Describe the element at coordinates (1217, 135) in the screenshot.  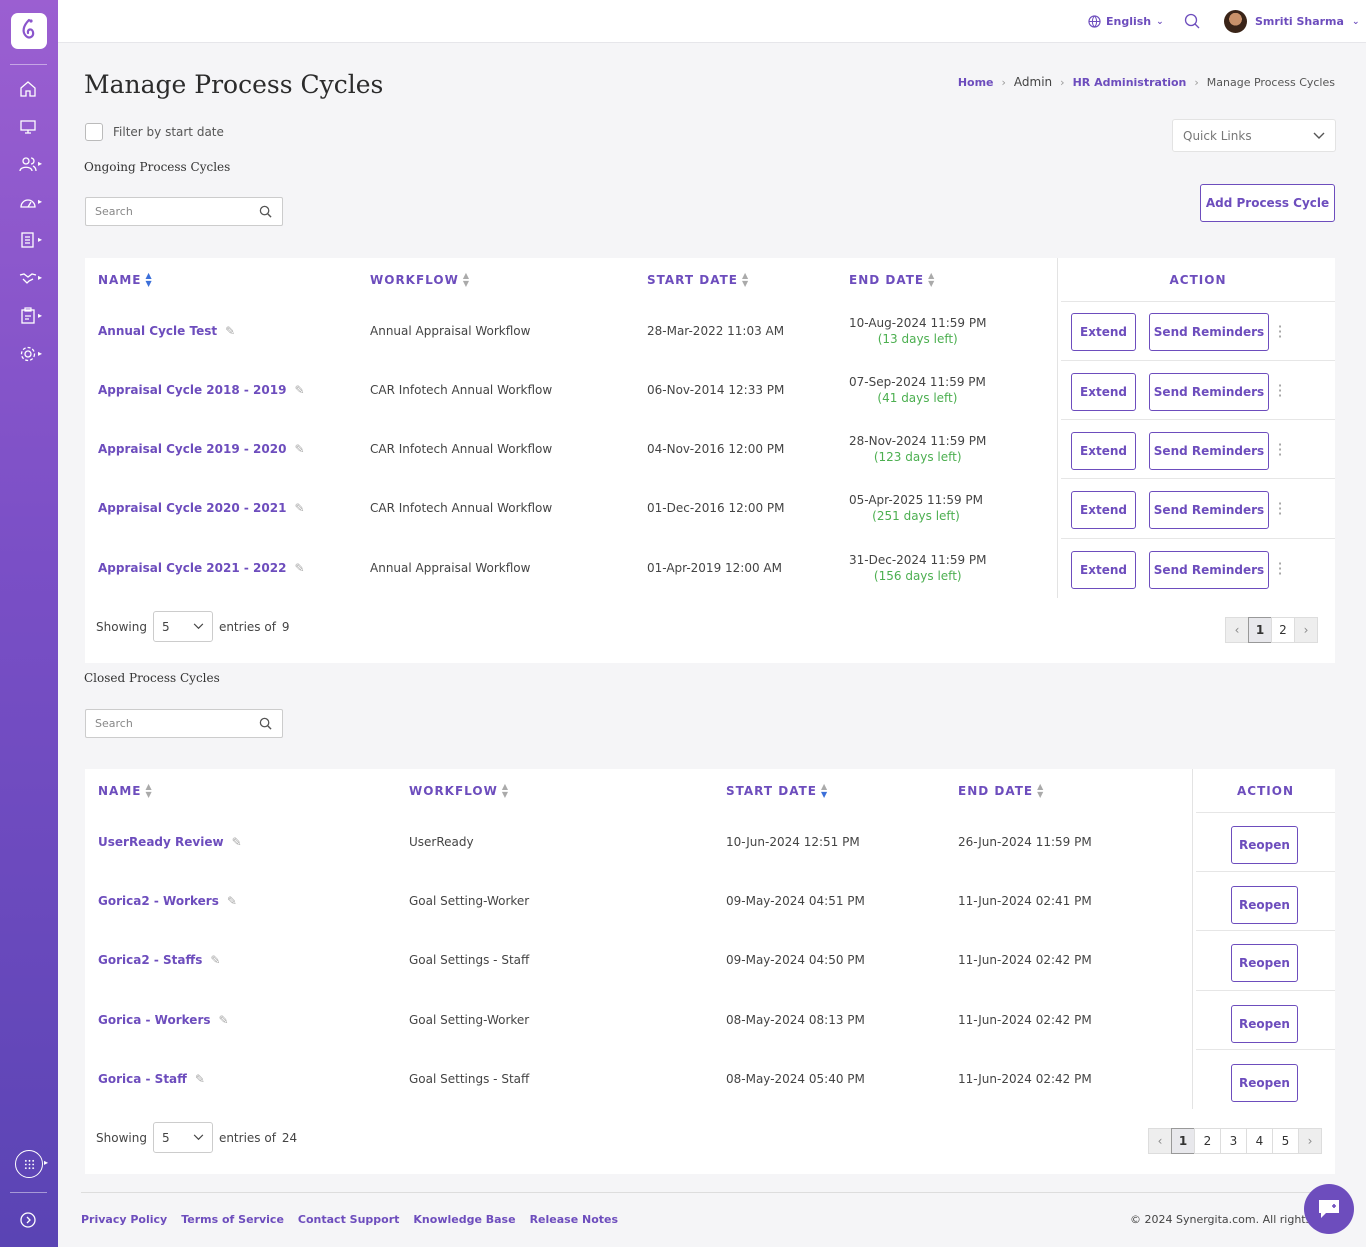
I see `quick-links-label: Quick Links` at that location.